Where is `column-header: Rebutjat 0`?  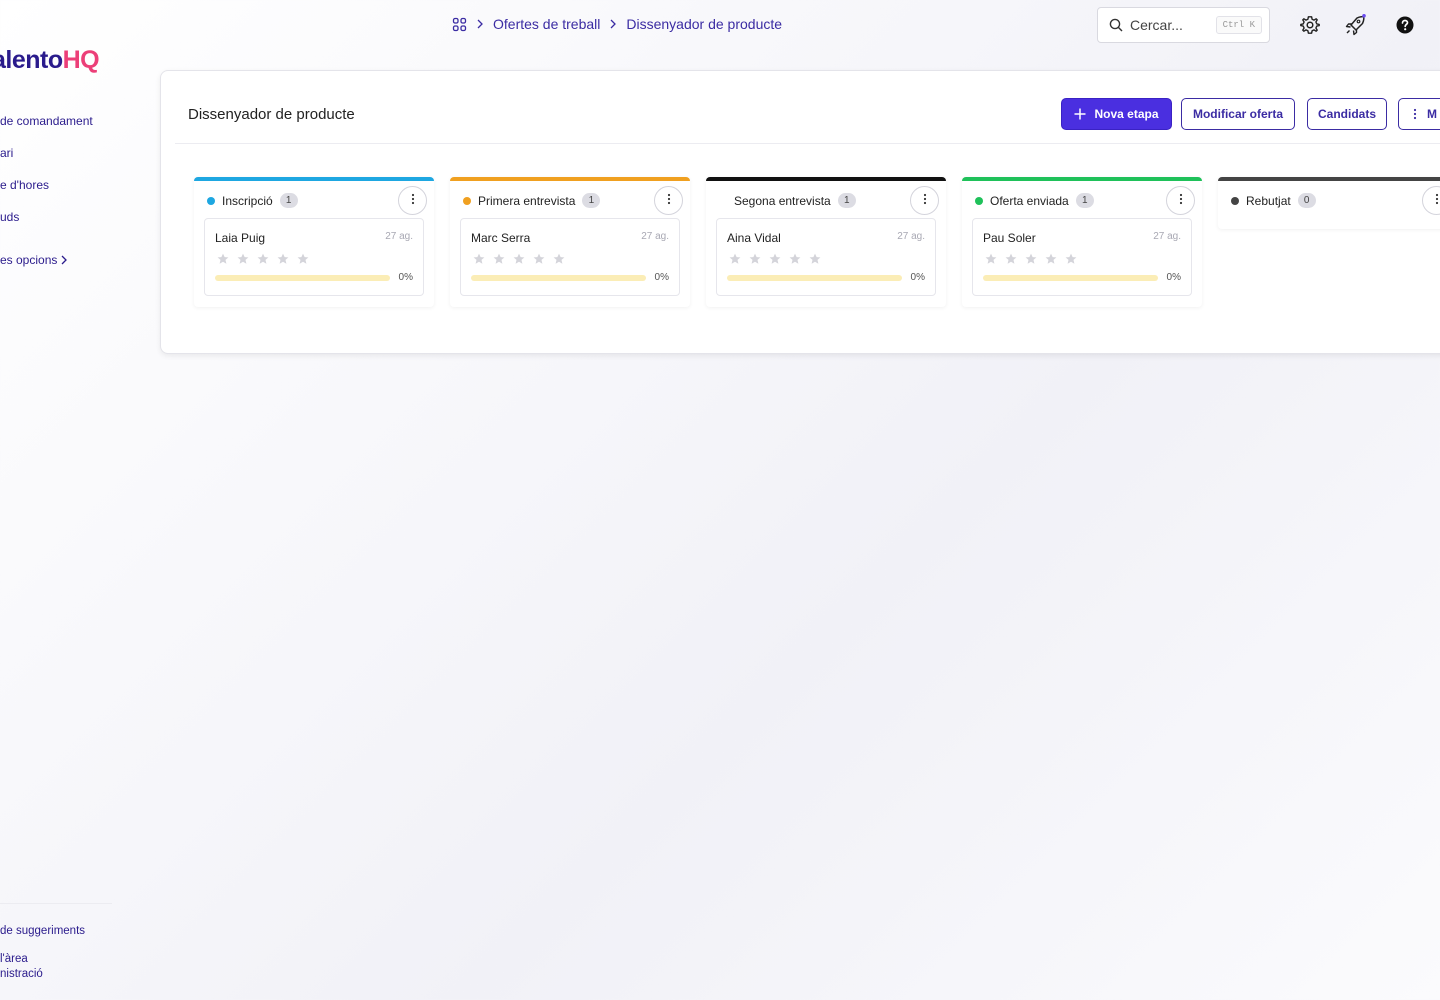 column-header: Rebutjat 0 is located at coordinates (1273, 200).